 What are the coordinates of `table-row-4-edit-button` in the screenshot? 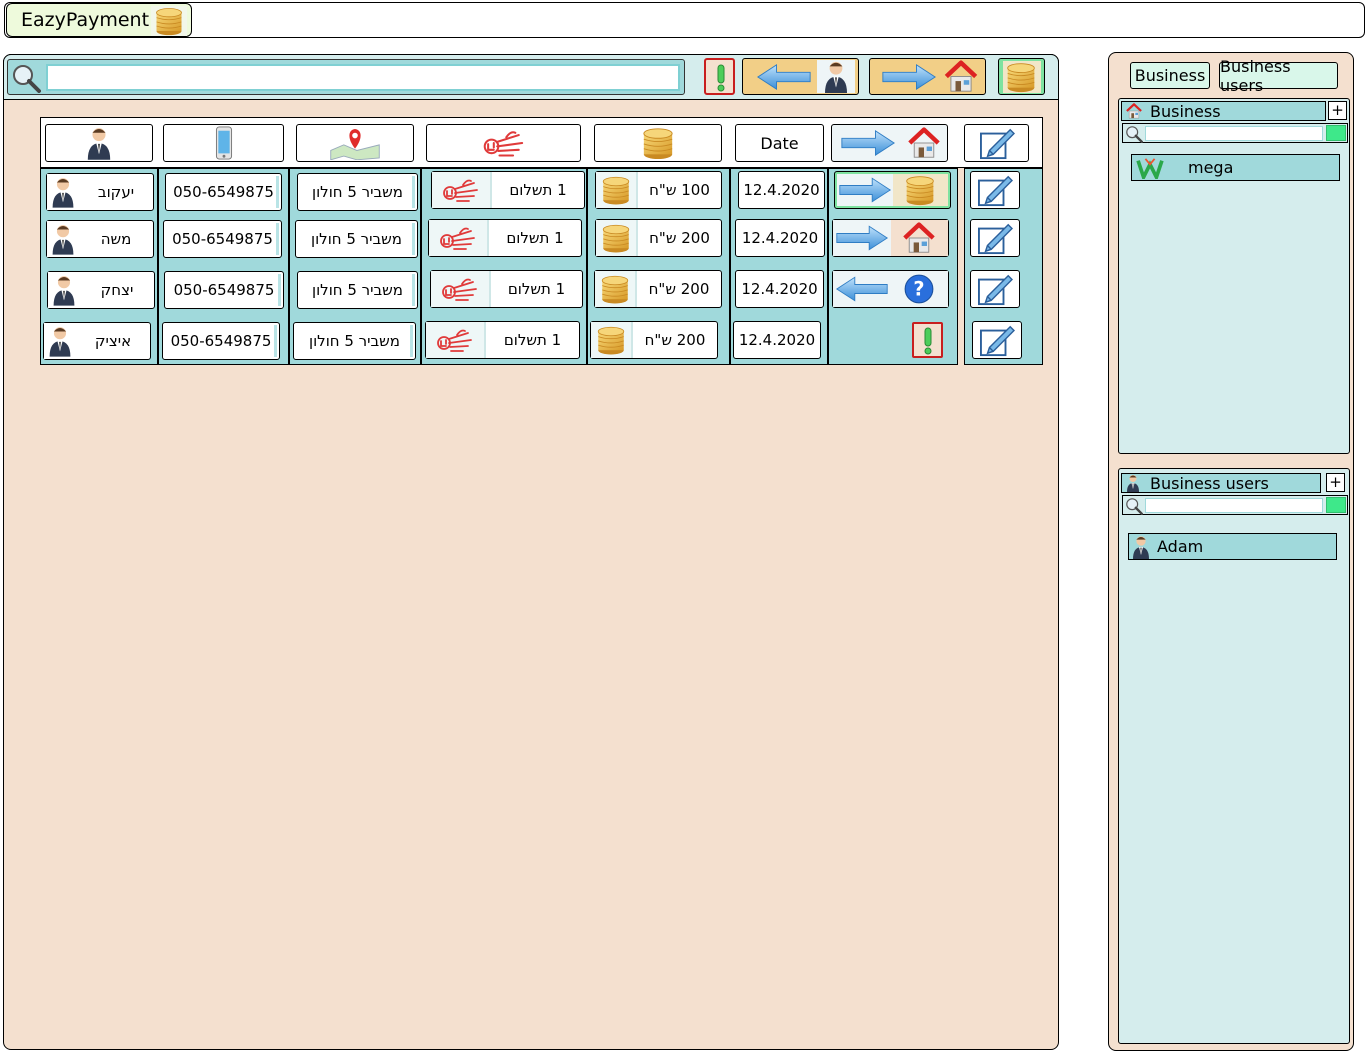 It's located at (997, 340).